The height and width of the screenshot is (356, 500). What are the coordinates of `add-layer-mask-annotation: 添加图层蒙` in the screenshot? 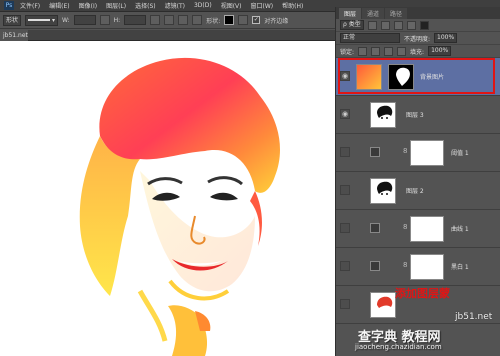 It's located at (422, 293).